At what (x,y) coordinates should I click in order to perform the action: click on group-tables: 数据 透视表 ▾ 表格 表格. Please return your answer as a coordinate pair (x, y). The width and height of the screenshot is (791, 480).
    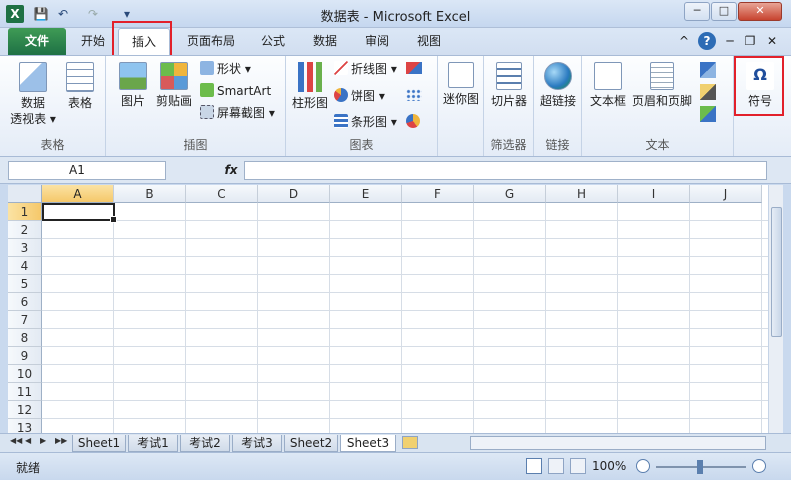
    Looking at the image, I should click on (53, 106).